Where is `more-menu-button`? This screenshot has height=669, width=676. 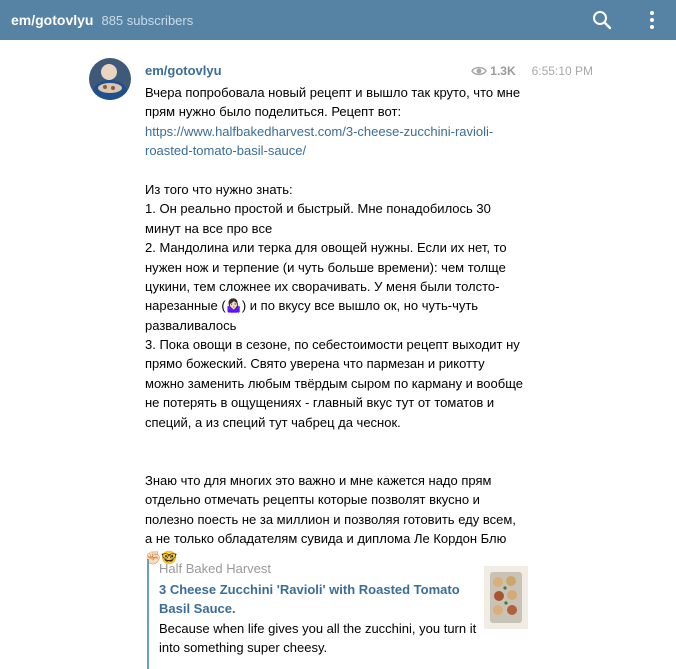 more-menu-button is located at coordinates (652, 20).